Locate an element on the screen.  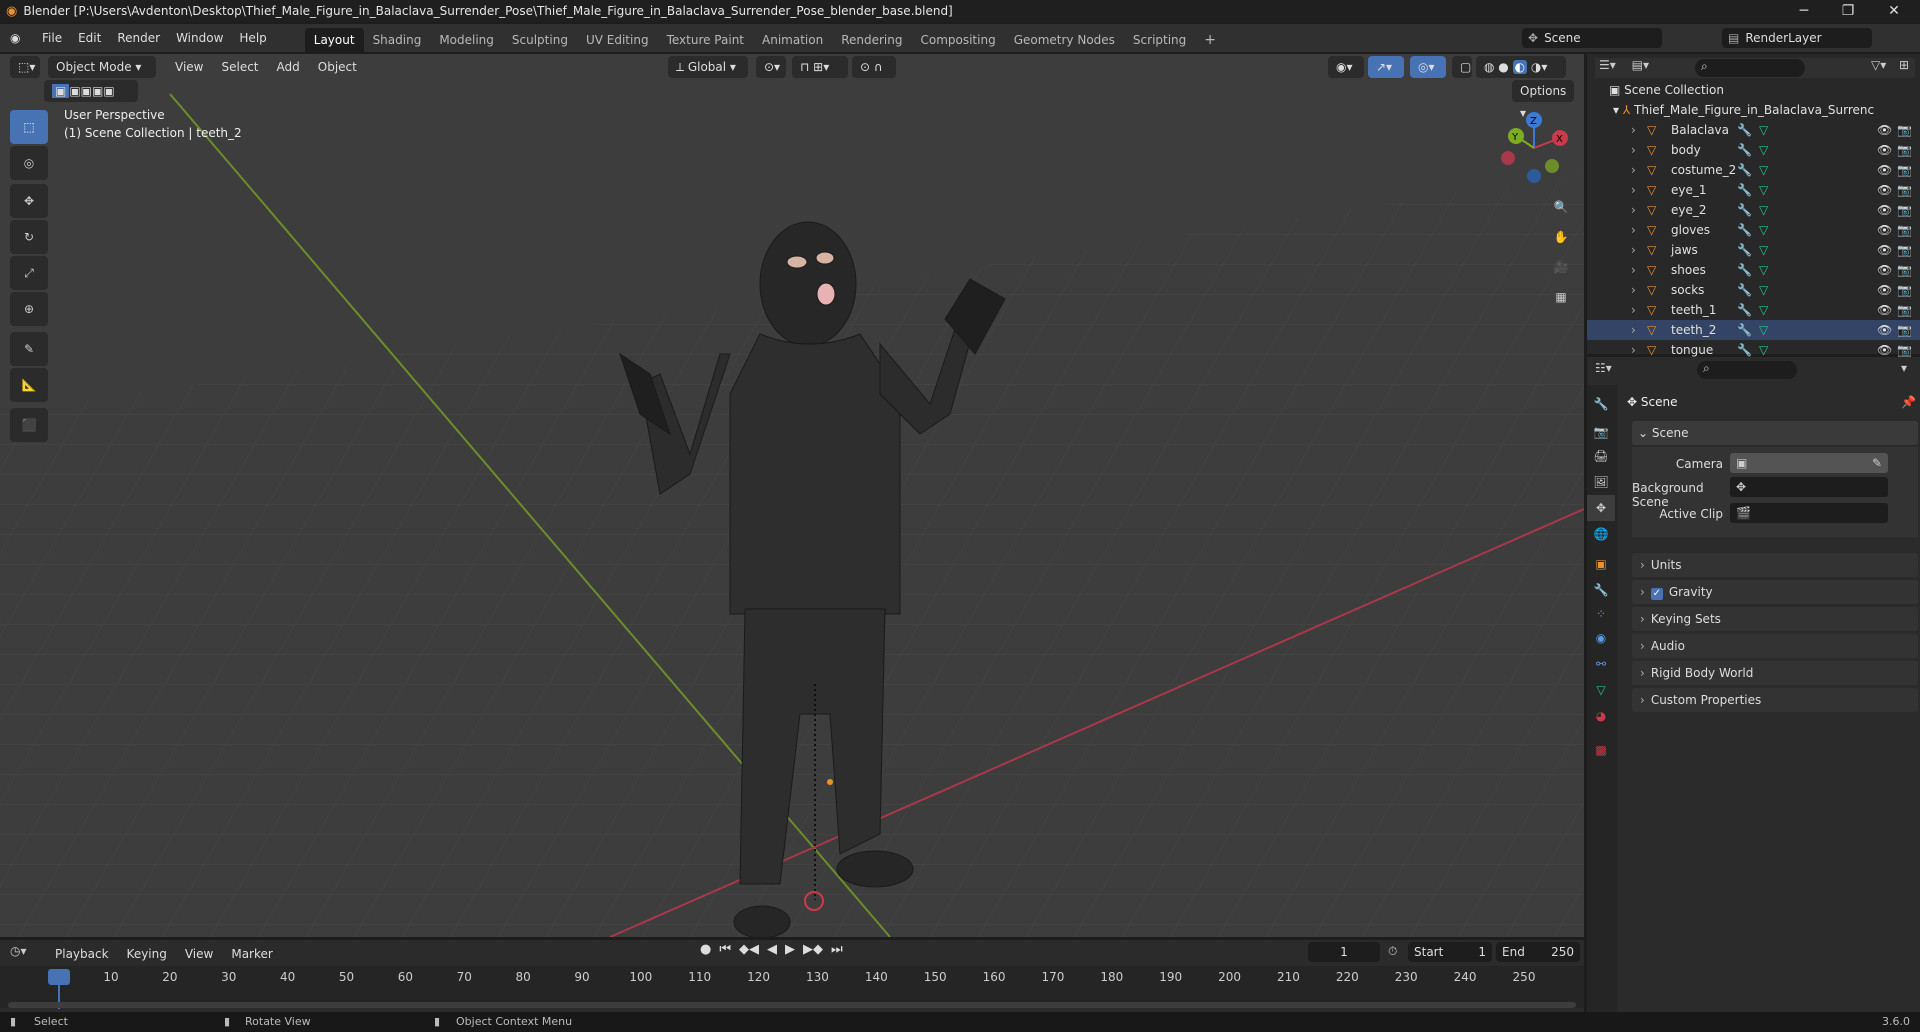
modifier-tab-icon: 🔧 is located at coordinates (1601, 590).